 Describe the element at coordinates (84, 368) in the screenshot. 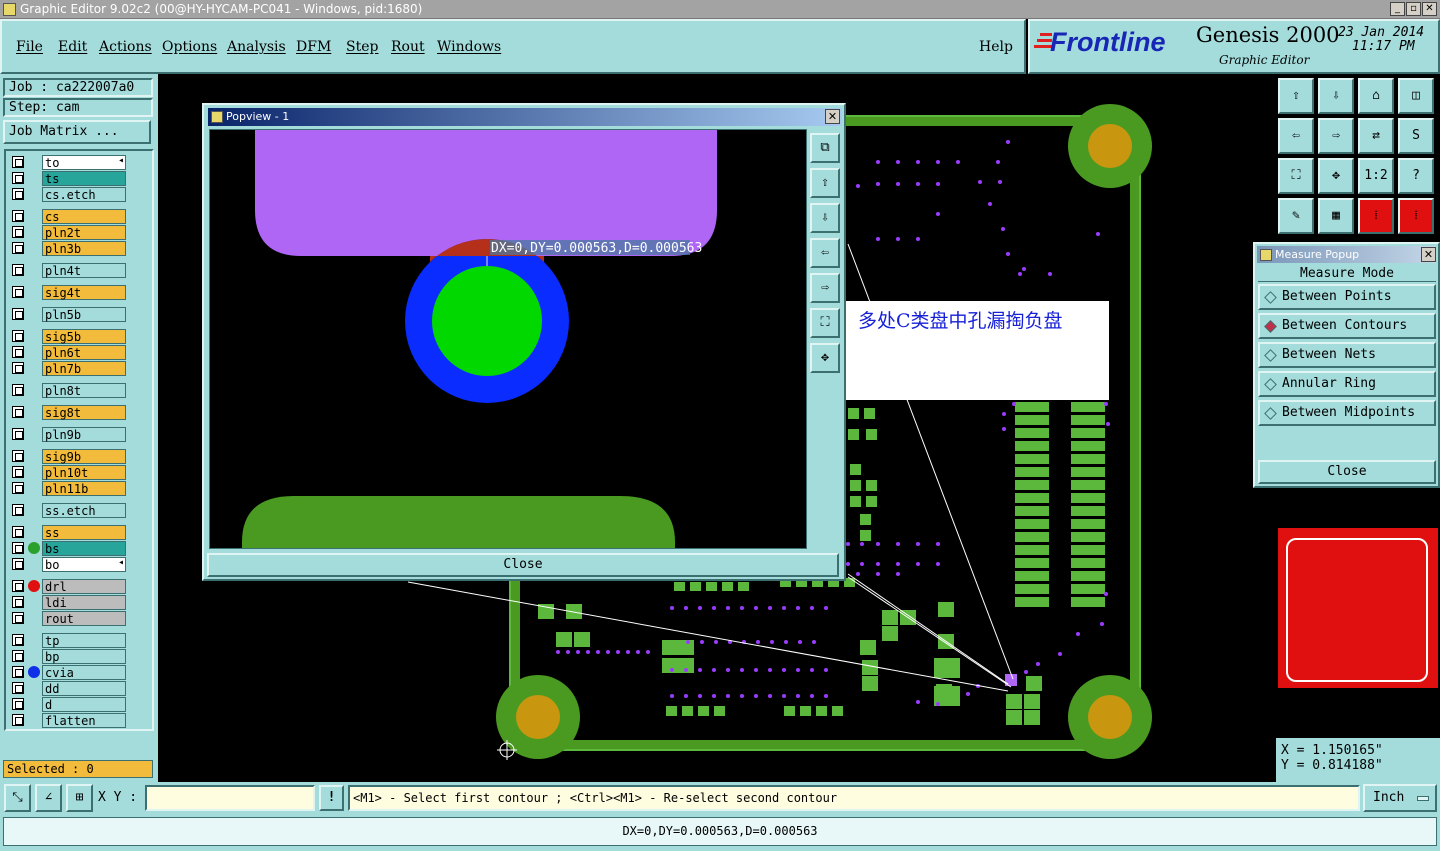

I see `layer-name: pln7b` at that location.